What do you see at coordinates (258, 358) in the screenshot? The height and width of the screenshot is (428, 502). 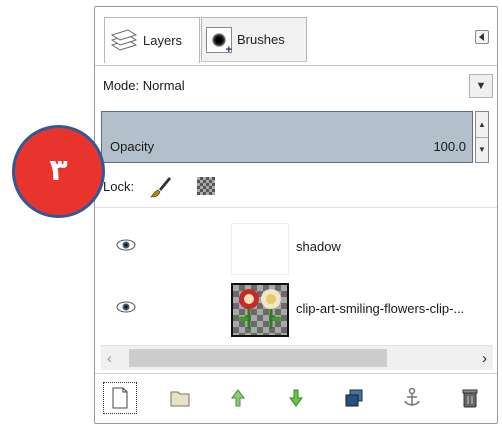 I see `scrollbar-thumb` at bounding box center [258, 358].